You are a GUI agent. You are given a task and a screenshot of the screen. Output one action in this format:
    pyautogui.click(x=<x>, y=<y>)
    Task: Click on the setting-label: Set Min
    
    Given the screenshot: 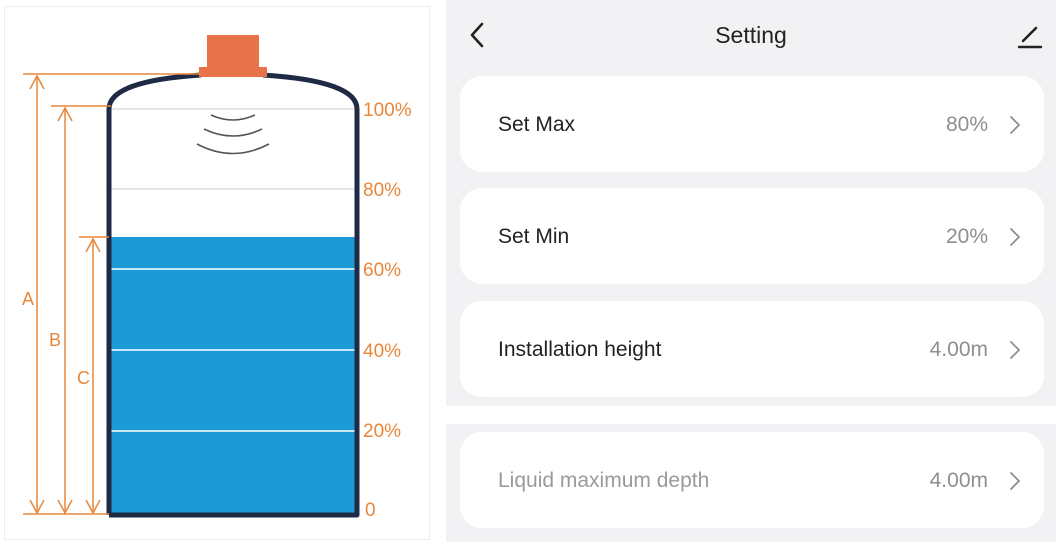 What is the action you would take?
    pyautogui.click(x=534, y=236)
    